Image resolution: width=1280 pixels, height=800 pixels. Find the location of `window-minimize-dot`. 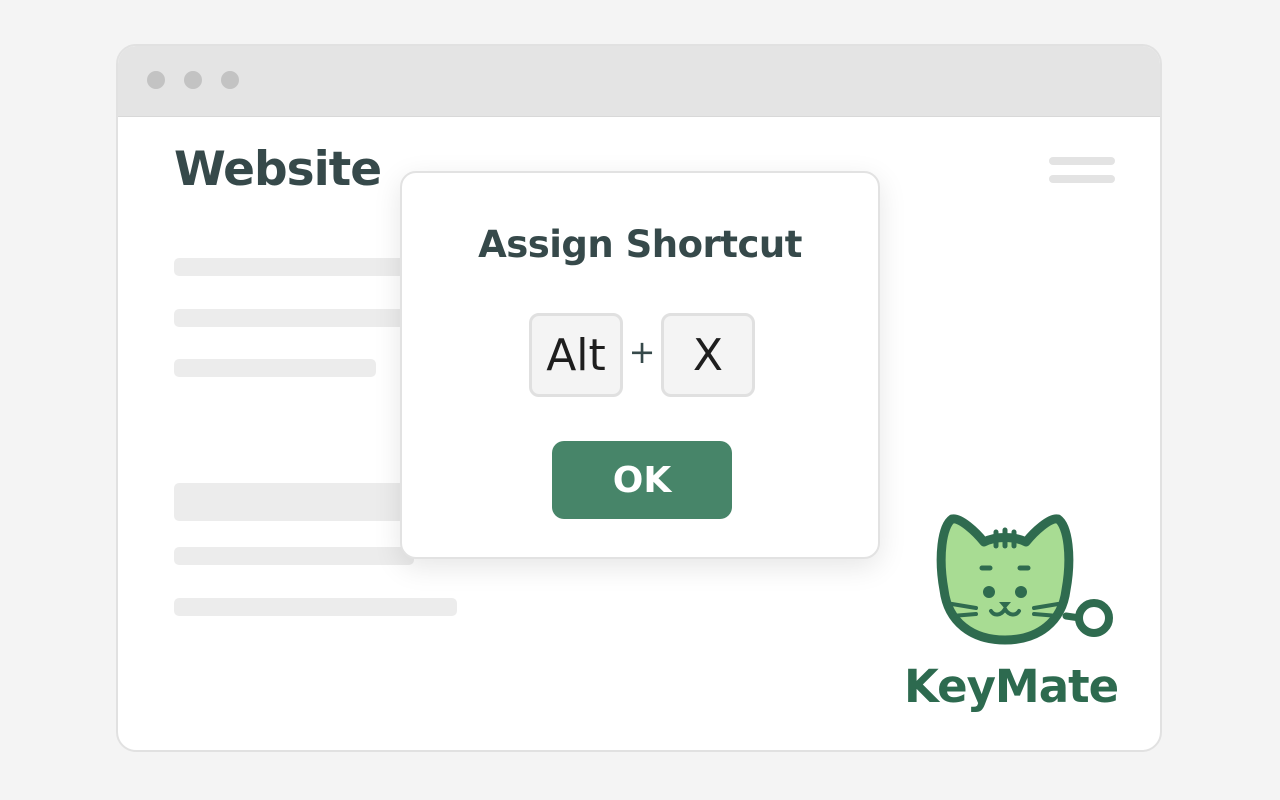

window-minimize-dot is located at coordinates (193, 80).